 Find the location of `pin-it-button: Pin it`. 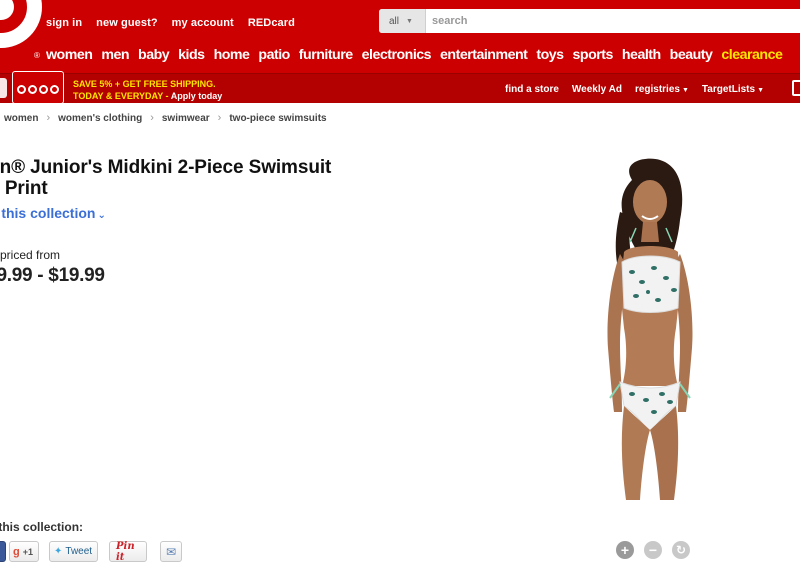

pin-it-button: Pin it is located at coordinates (128, 551).